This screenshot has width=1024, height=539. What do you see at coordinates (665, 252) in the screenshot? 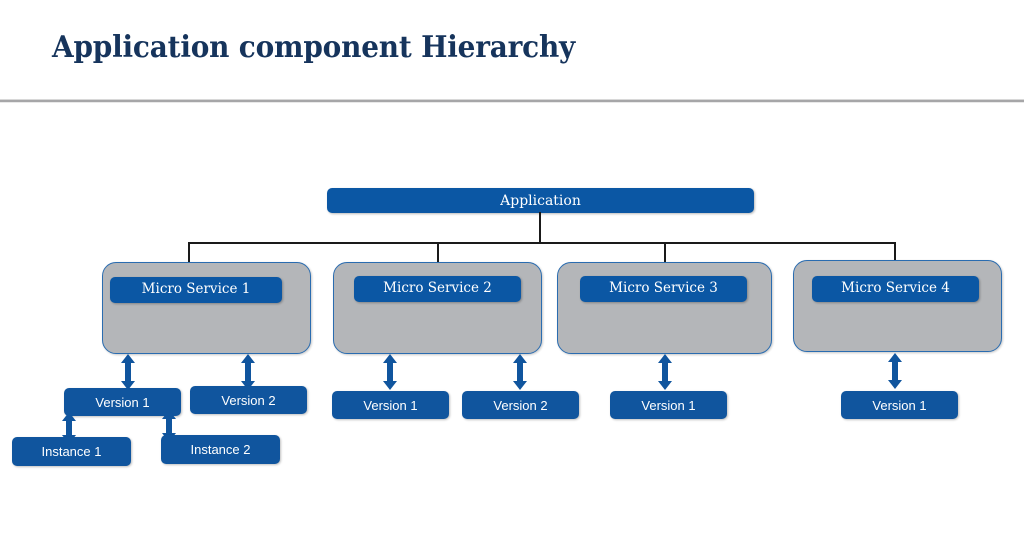
I see `connector-drop-ms3` at bounding box center [665, 252].